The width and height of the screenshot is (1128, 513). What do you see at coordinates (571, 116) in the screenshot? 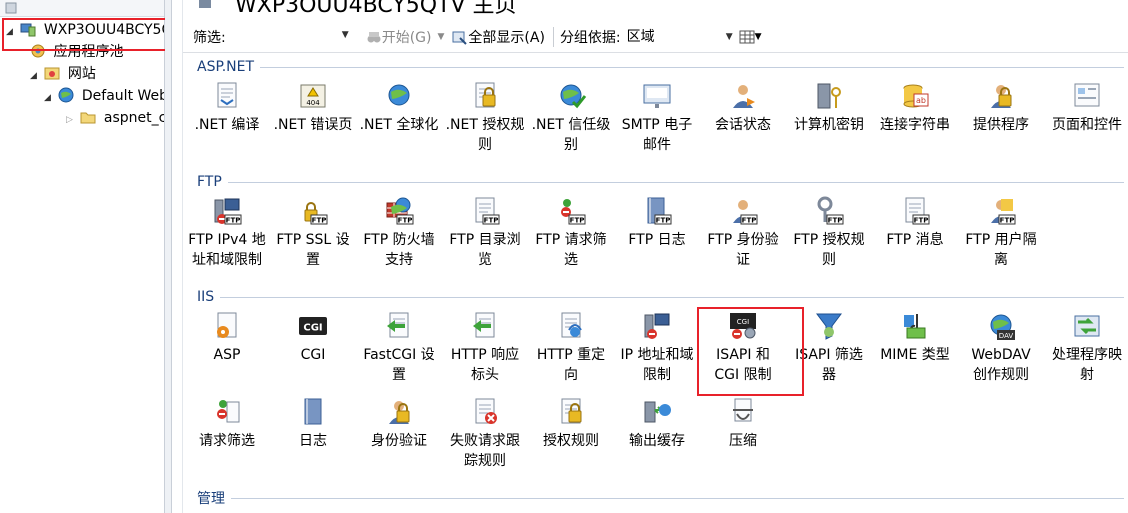
I see `feature-net-trust-levels: .NET 信任级别` at bounding box center [571, 116].